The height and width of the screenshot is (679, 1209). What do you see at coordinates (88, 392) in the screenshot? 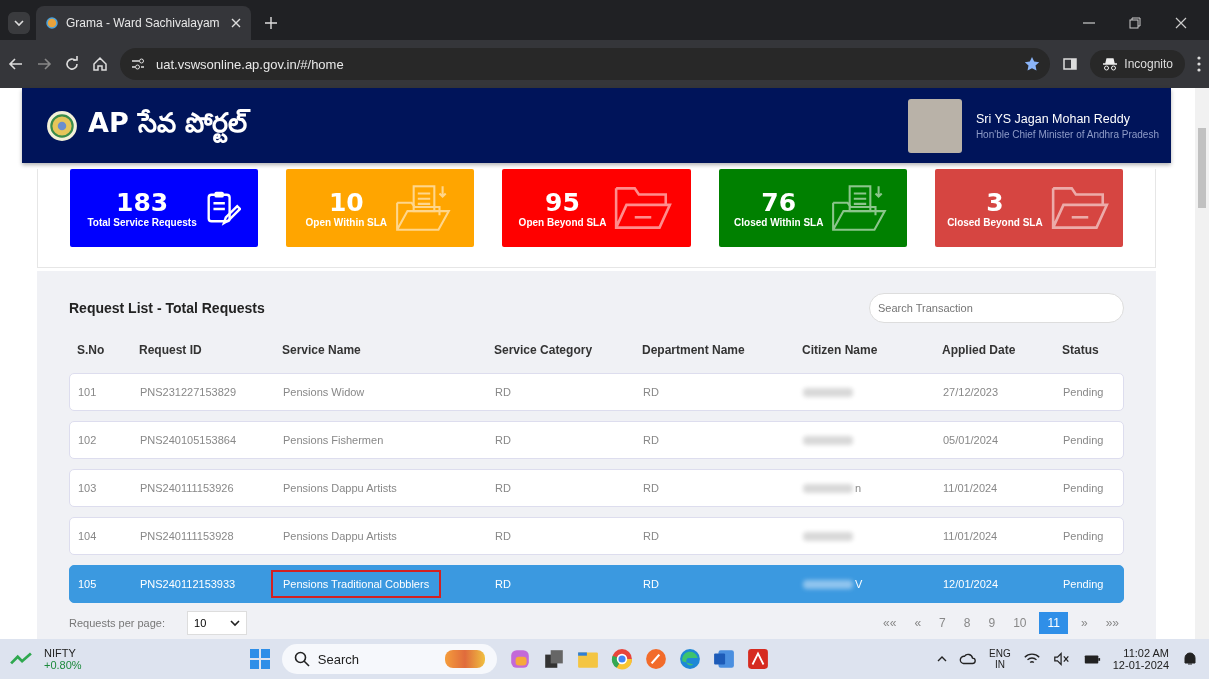
I see `table-cell-text: 101` at bounding box center [88, 392].